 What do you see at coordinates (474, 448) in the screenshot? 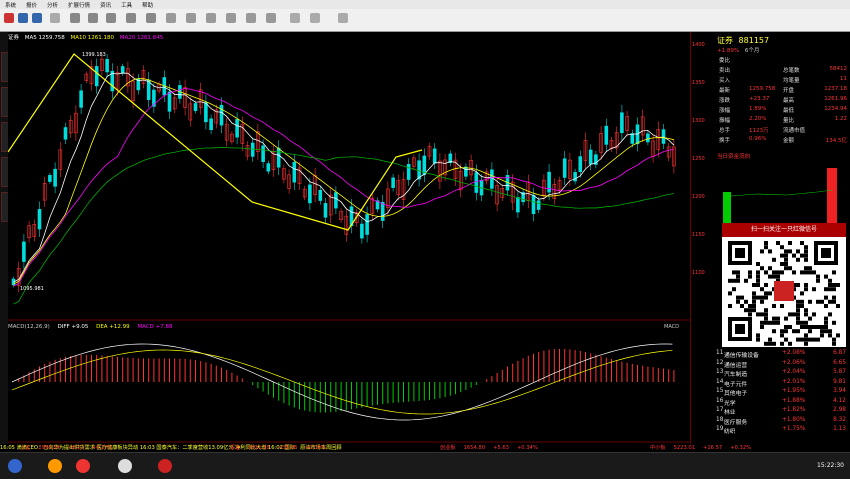
I see `index-cell: 1654.80` at bounding box center [474, 448].